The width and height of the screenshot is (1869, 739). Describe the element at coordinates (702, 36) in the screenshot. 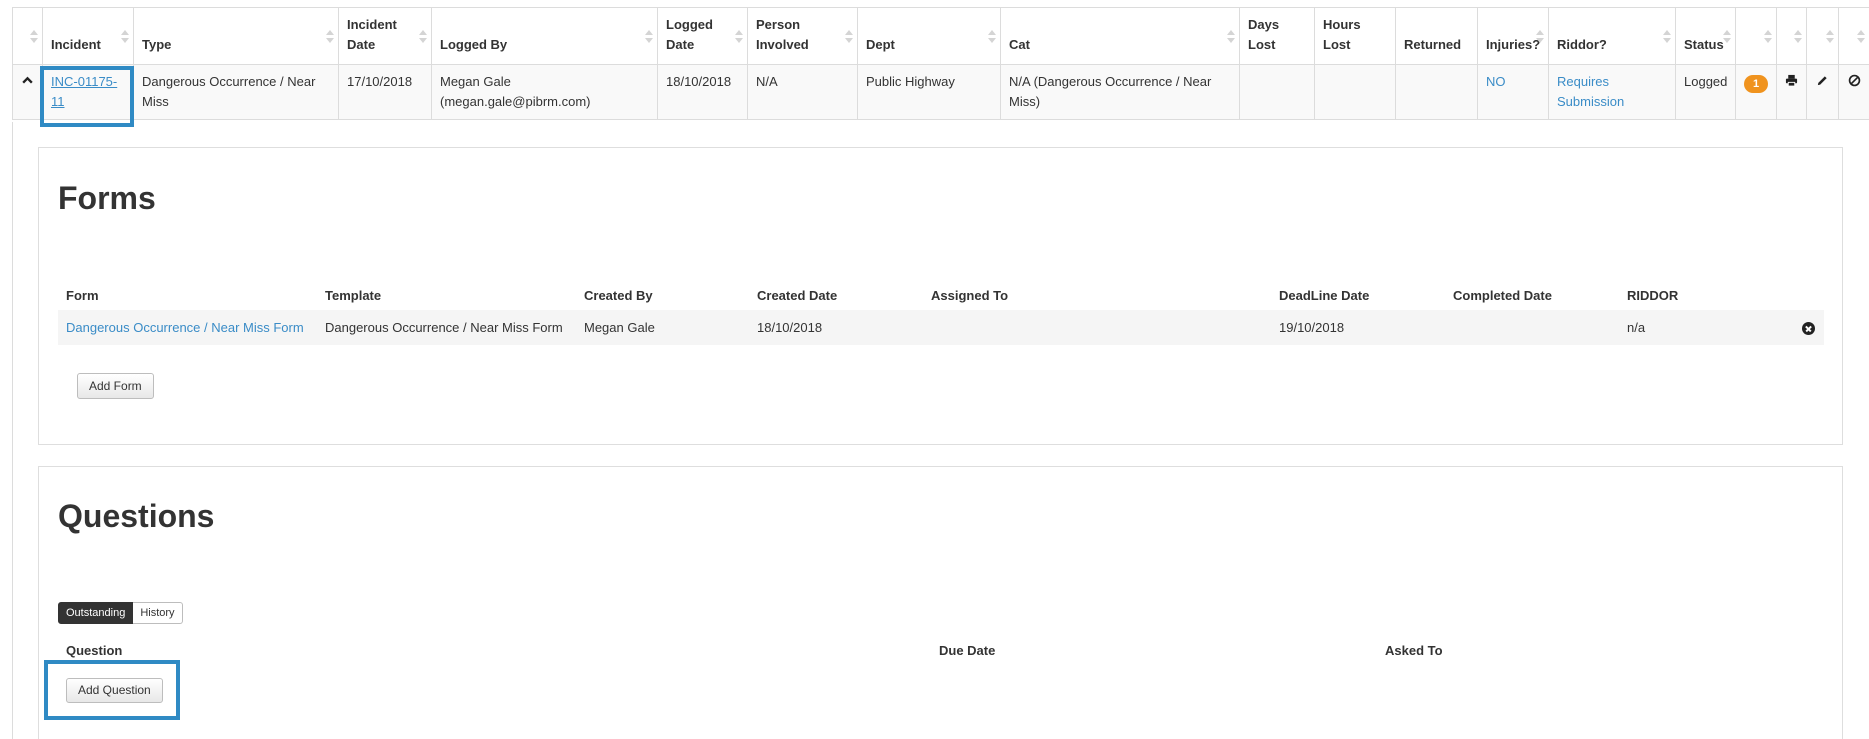

I see `column-header-logged-date: Logged Date` at that location.